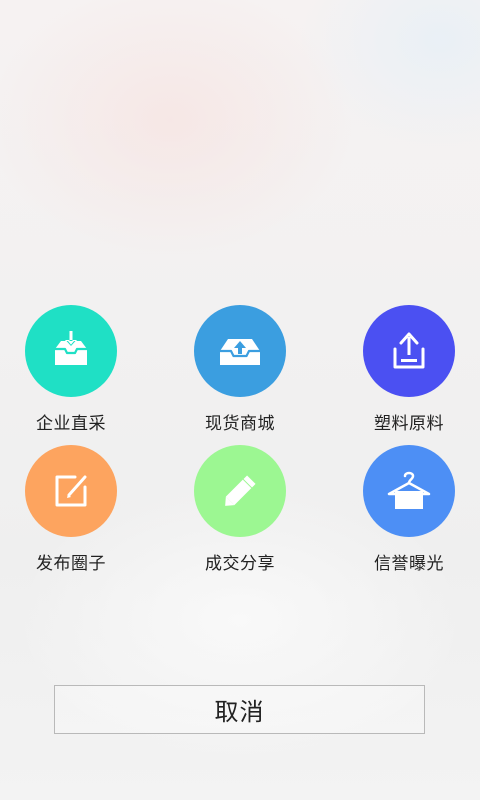 Image resolution: width=480 pixels, height=800 pixels. I want to click on menu-item-enterprise-purchase: 企业直采, so click(71, 375).